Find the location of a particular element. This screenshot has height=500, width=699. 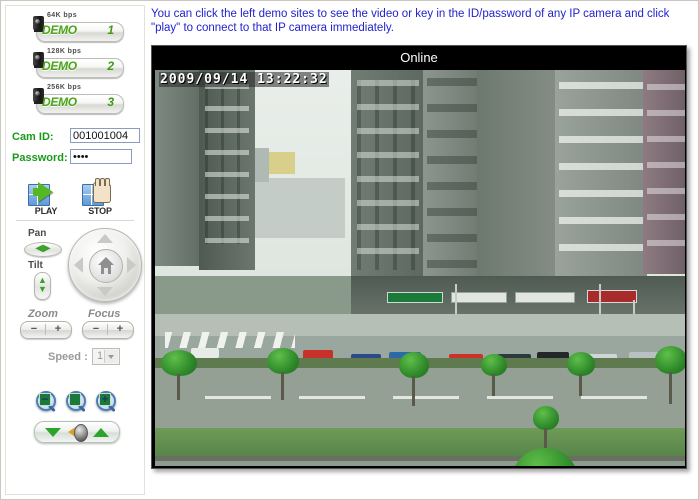

stop-hand-icon is located at coordinates (102, 190).